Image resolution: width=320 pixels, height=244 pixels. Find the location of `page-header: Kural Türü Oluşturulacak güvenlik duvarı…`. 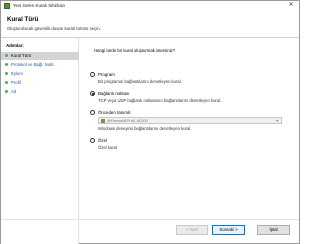

page-header: Kural Türü Oluşturulacak güvenlik duvarı… is located at coordinates (150, 23).